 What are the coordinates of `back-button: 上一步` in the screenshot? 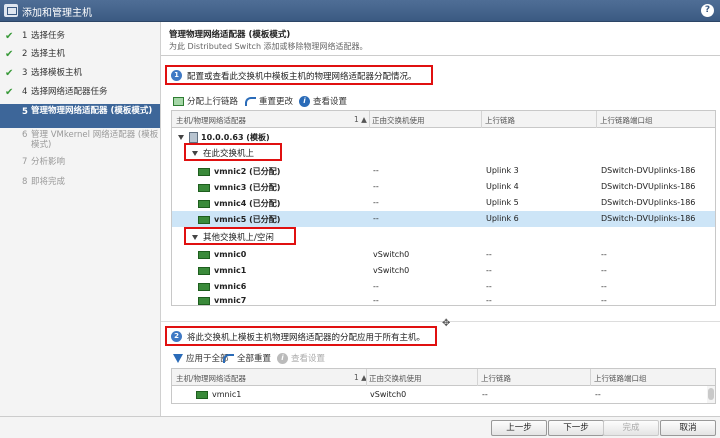 It's located at (519, 428).